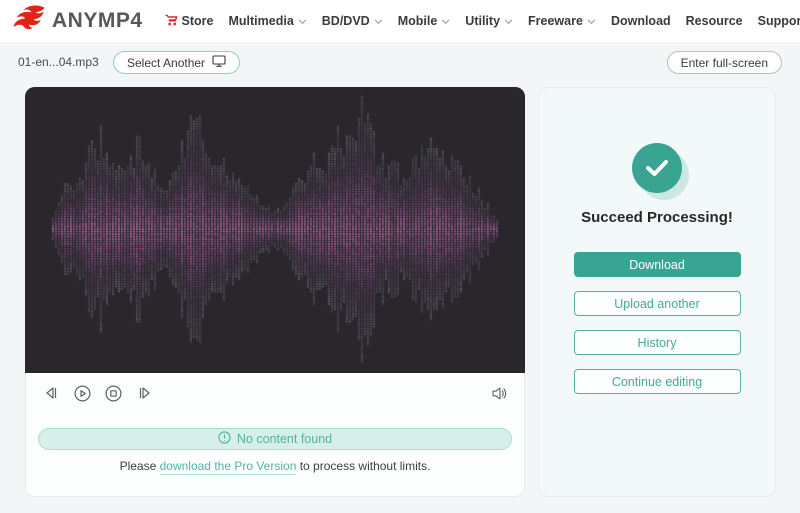 The height and width of the screenshot is (513, 800). I want to click on fast-forward-icon, so click(144, 393).